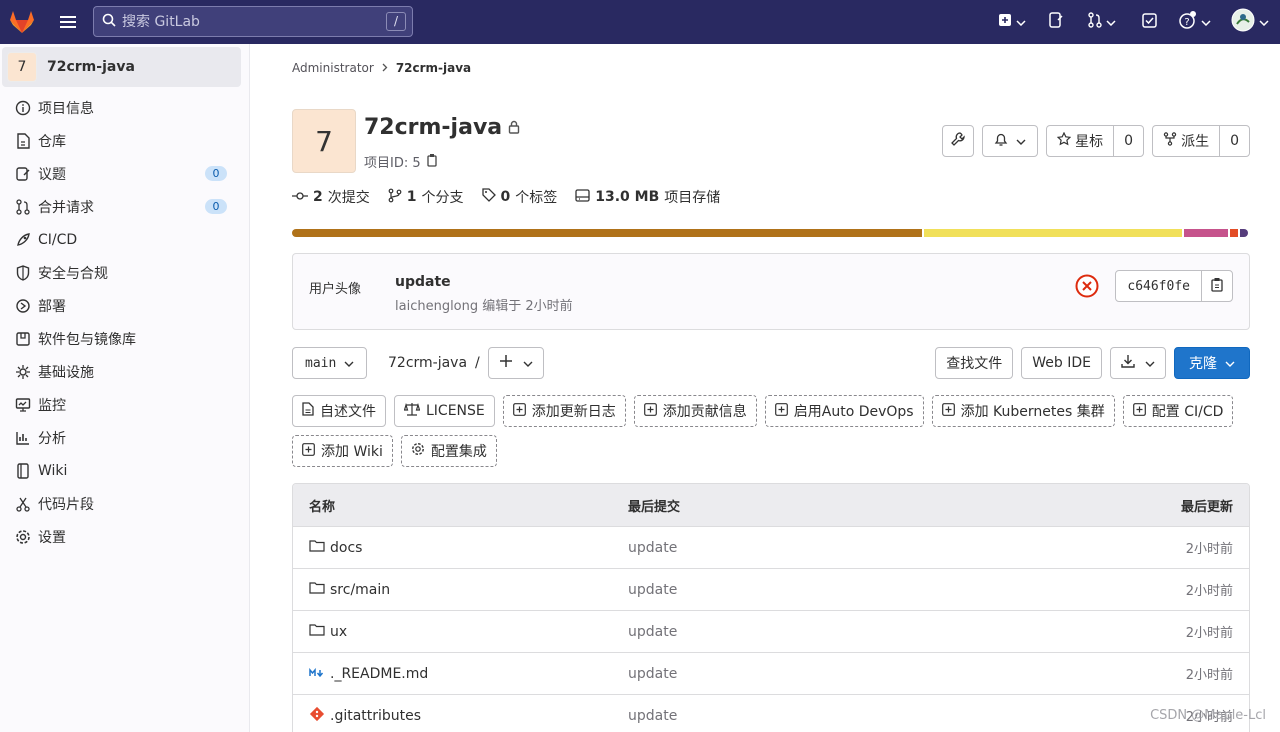 This screenshot has height=732, width=1280. Describe the element at coordinates (958, 141) in the screenshot. I see `settings-shortcut-button` at that location.